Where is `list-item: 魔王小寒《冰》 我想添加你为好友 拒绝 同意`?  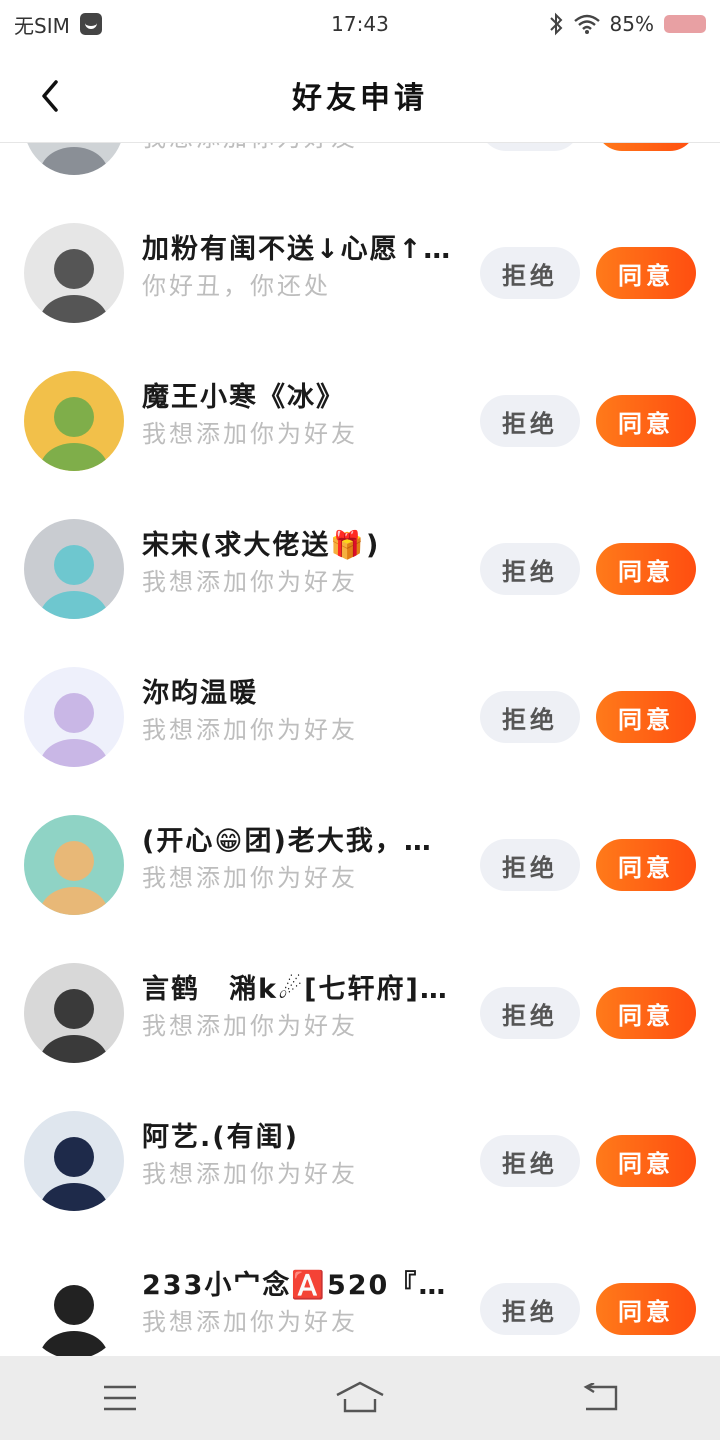 list-item: 魔王小寒《冰》 我想添加你为好友 拒绝 同意 is located at coordinates (360, 417).